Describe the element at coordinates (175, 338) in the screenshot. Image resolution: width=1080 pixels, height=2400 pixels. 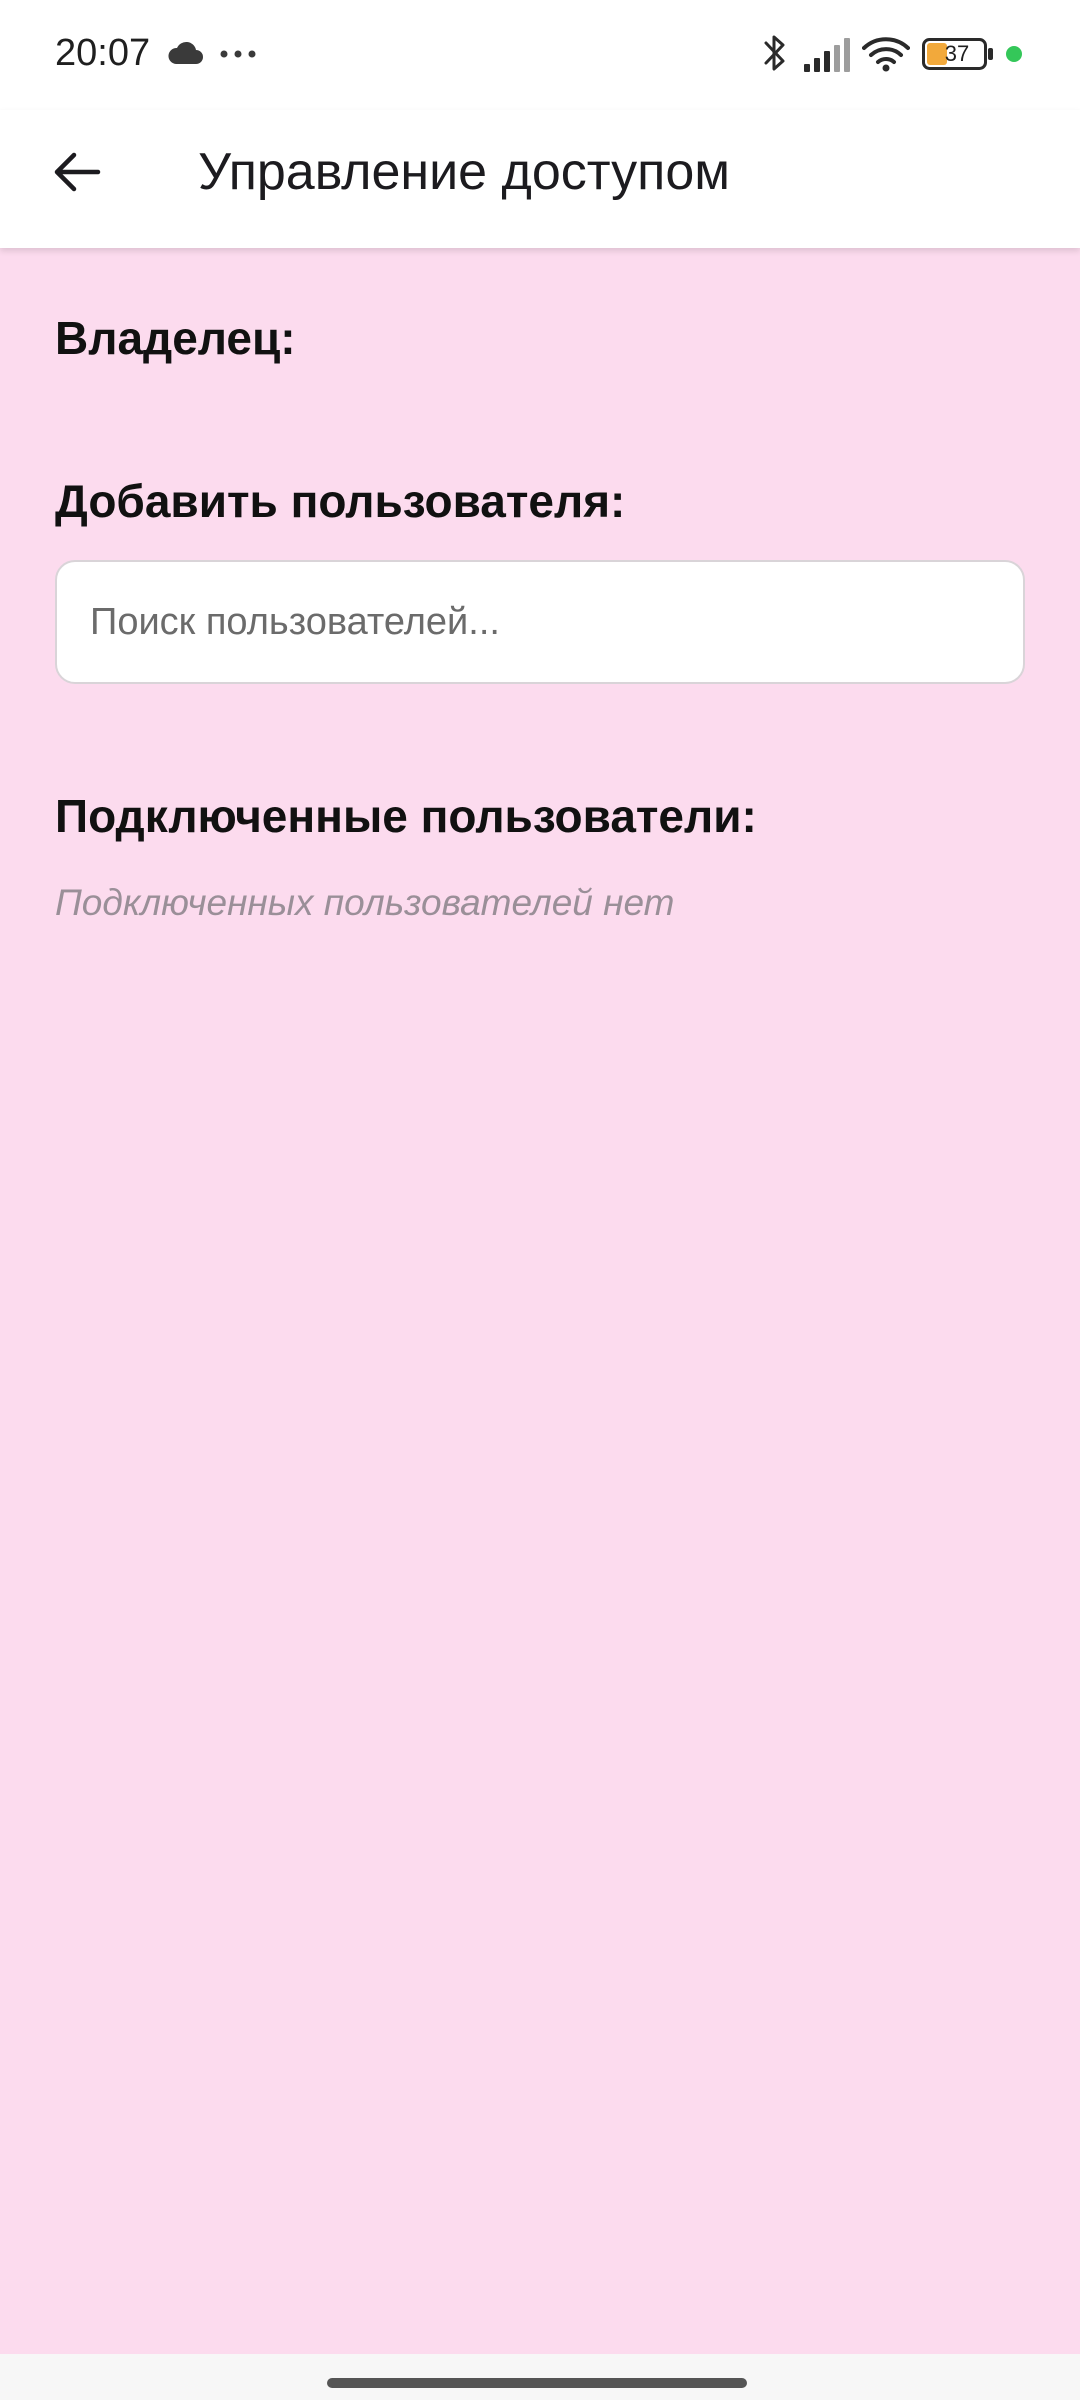
I see `owner-label: Владелец:` at that location.